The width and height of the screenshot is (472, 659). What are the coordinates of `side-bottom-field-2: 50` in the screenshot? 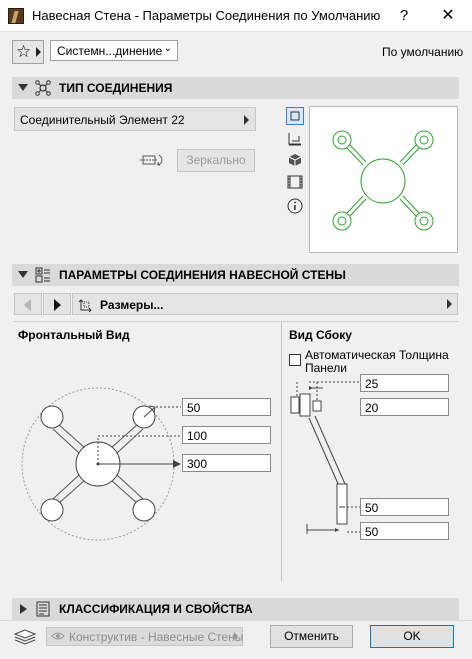 It's located at (404, 531).